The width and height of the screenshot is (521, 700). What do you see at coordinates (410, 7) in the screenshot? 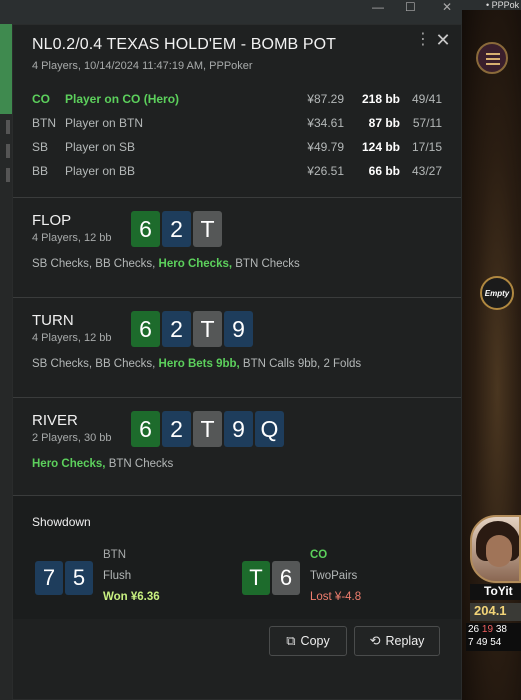
I see `maximize-icon: ☐` at bounding box center [410, 7].